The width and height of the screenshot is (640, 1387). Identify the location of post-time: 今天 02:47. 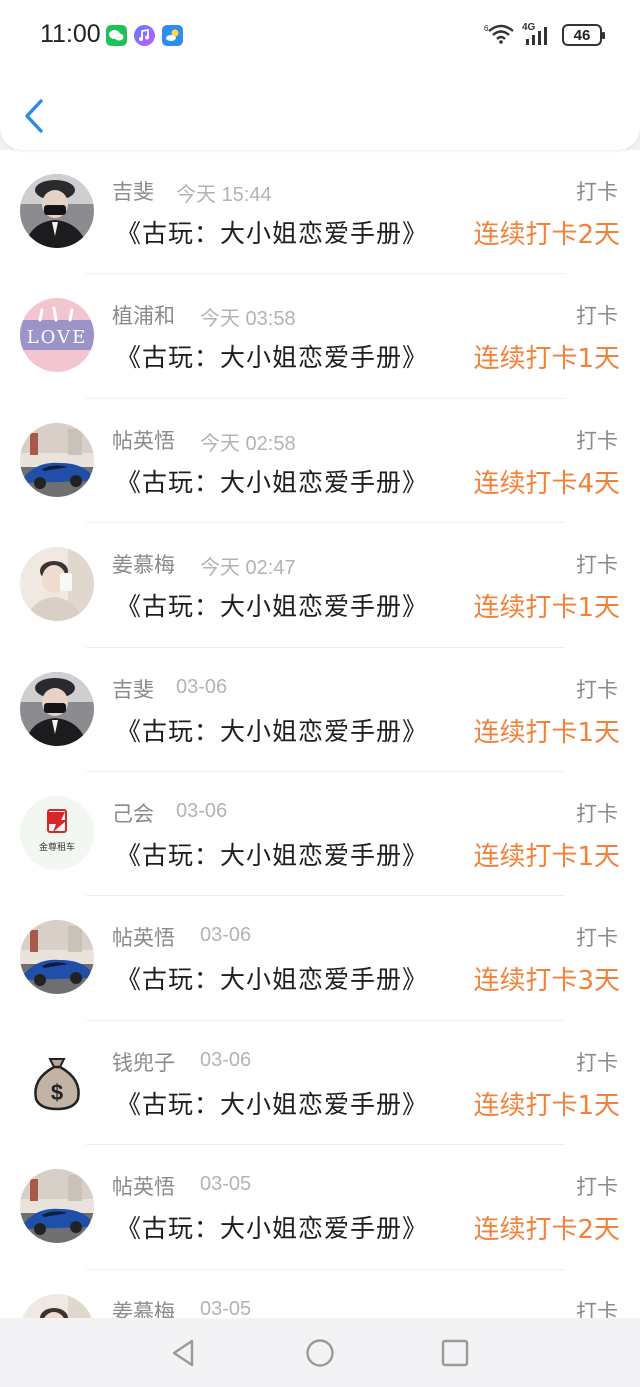
(248, 568).